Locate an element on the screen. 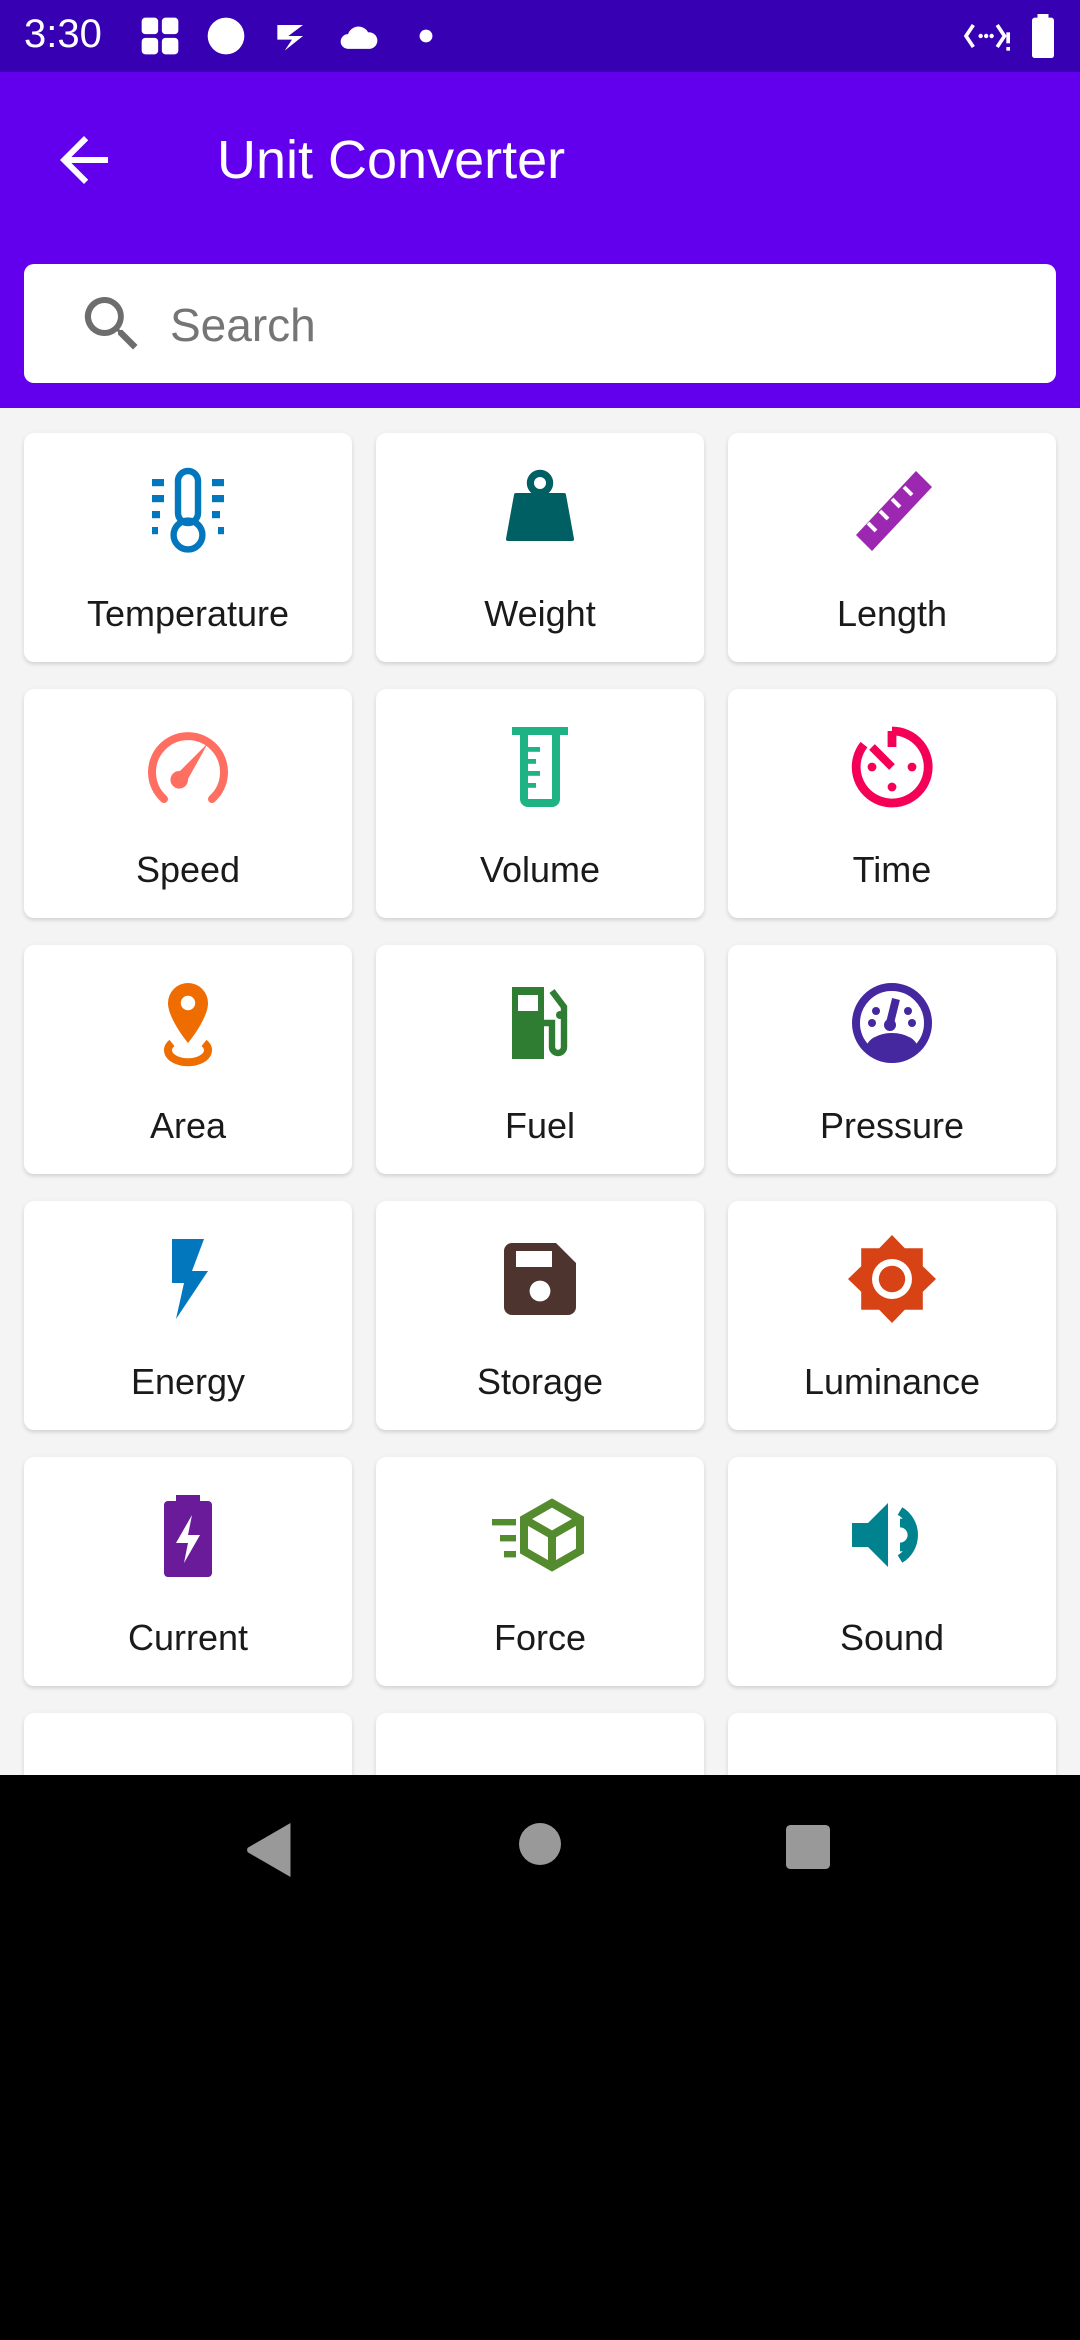 Image resolution: width=1080 pixels, height=2340 pixels. page-title: Unit Converter is located at coordinates (391, 160).